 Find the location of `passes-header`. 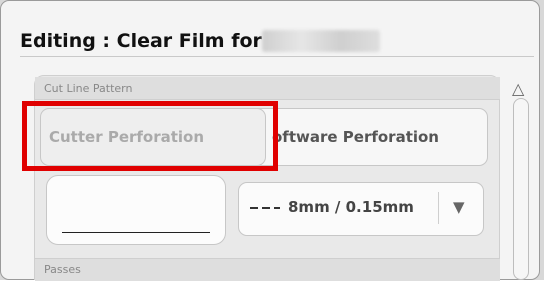

passes-header is located at coordinates (267, 269).